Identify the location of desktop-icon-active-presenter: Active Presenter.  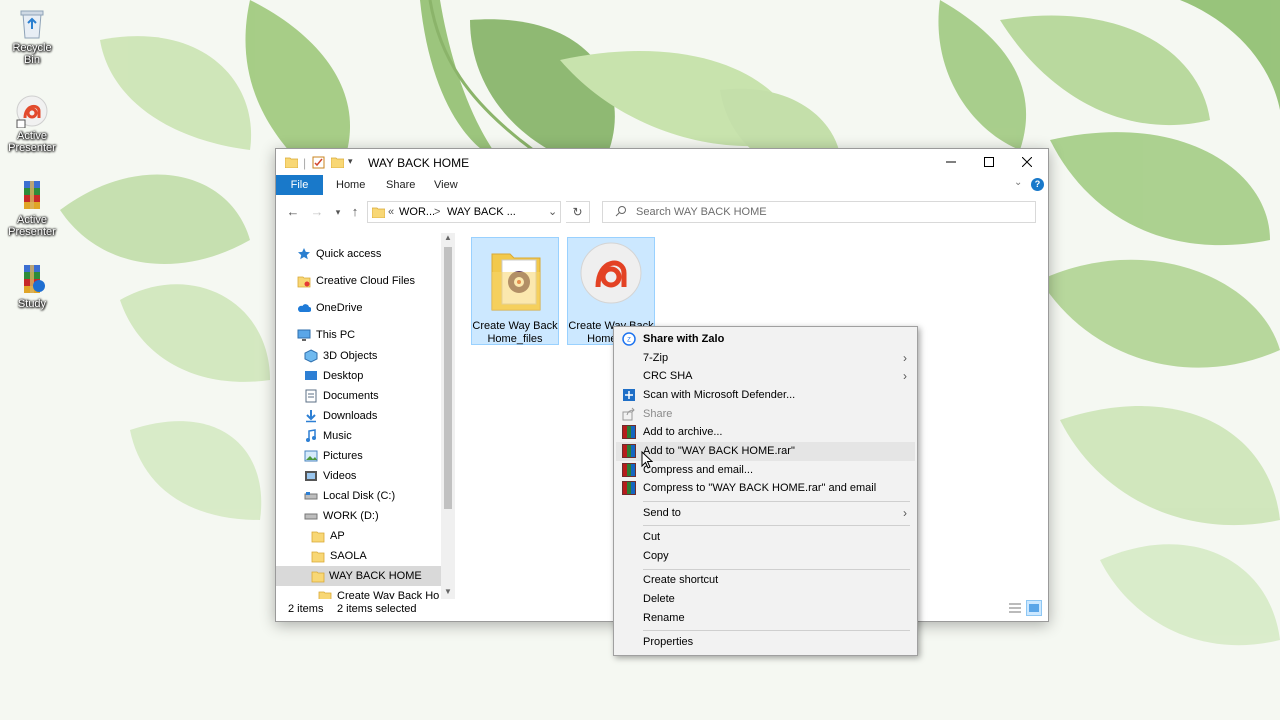
(32, 124).